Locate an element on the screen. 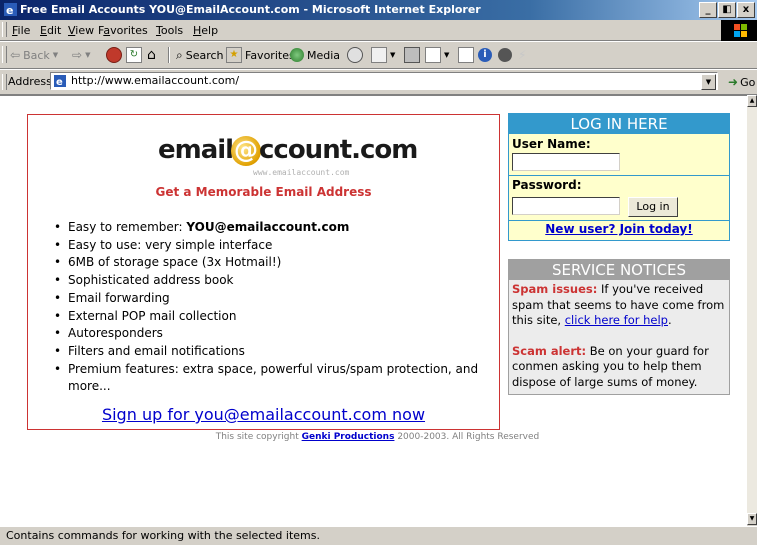  emailaccount-logo: email @ ccount.com www.emailaccount.com is located at coordinates (288, 156).